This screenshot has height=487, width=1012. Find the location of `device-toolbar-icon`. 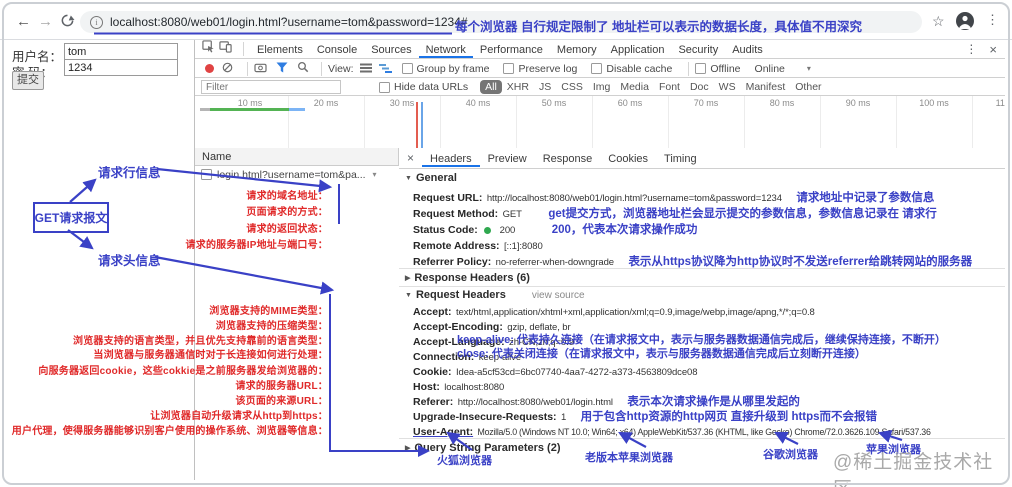

device-toolbar-icon is located at coordinates (225, 49).